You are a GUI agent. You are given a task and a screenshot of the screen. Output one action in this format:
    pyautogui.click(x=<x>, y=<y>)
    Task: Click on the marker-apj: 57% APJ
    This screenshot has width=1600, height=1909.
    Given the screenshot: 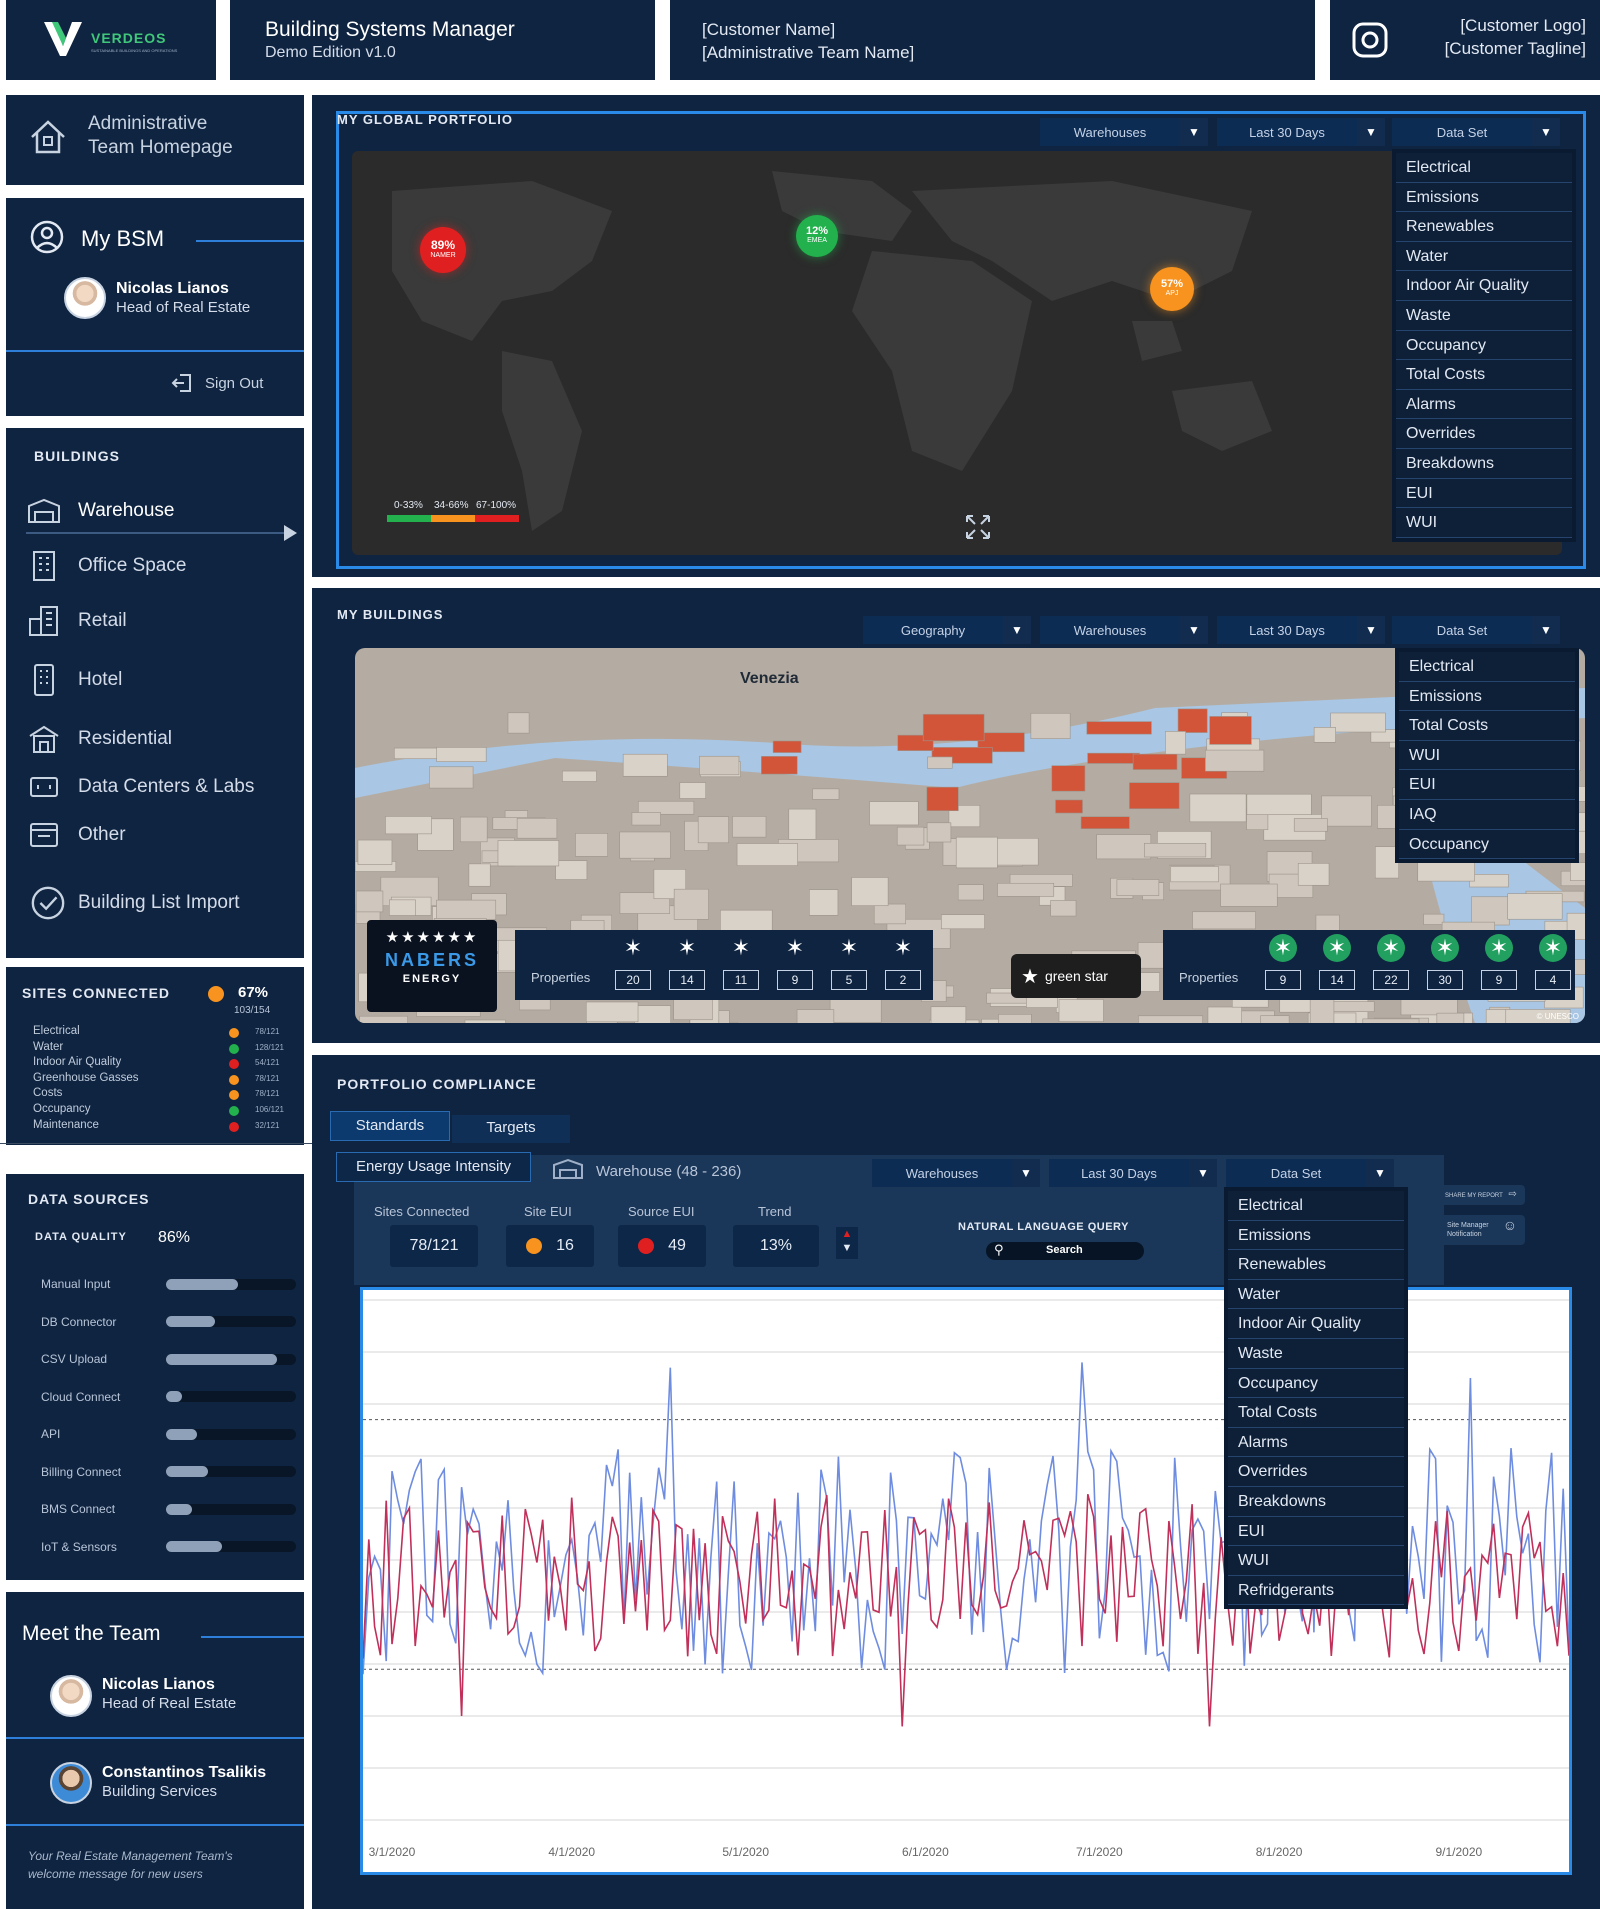 What is the action you would take?
    pyautogui.click(x=1172, y=289)
    